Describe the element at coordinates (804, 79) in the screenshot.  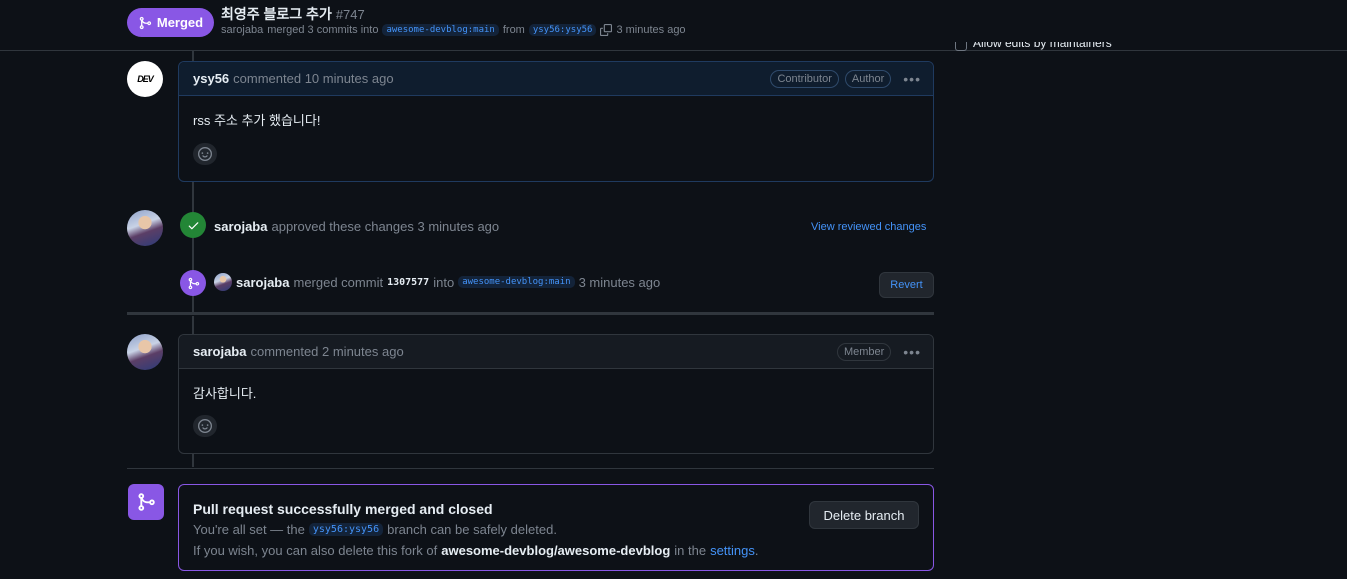
I see `contributor-label: Contributor` at that location.